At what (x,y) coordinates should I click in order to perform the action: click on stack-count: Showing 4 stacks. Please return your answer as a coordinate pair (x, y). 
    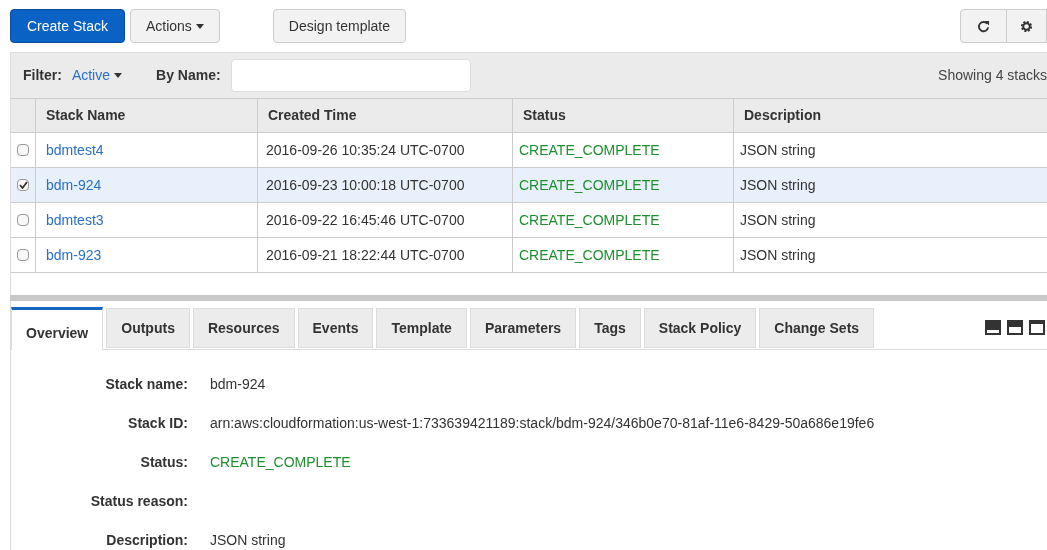
    Looking at the image, I should click on (992, 75).